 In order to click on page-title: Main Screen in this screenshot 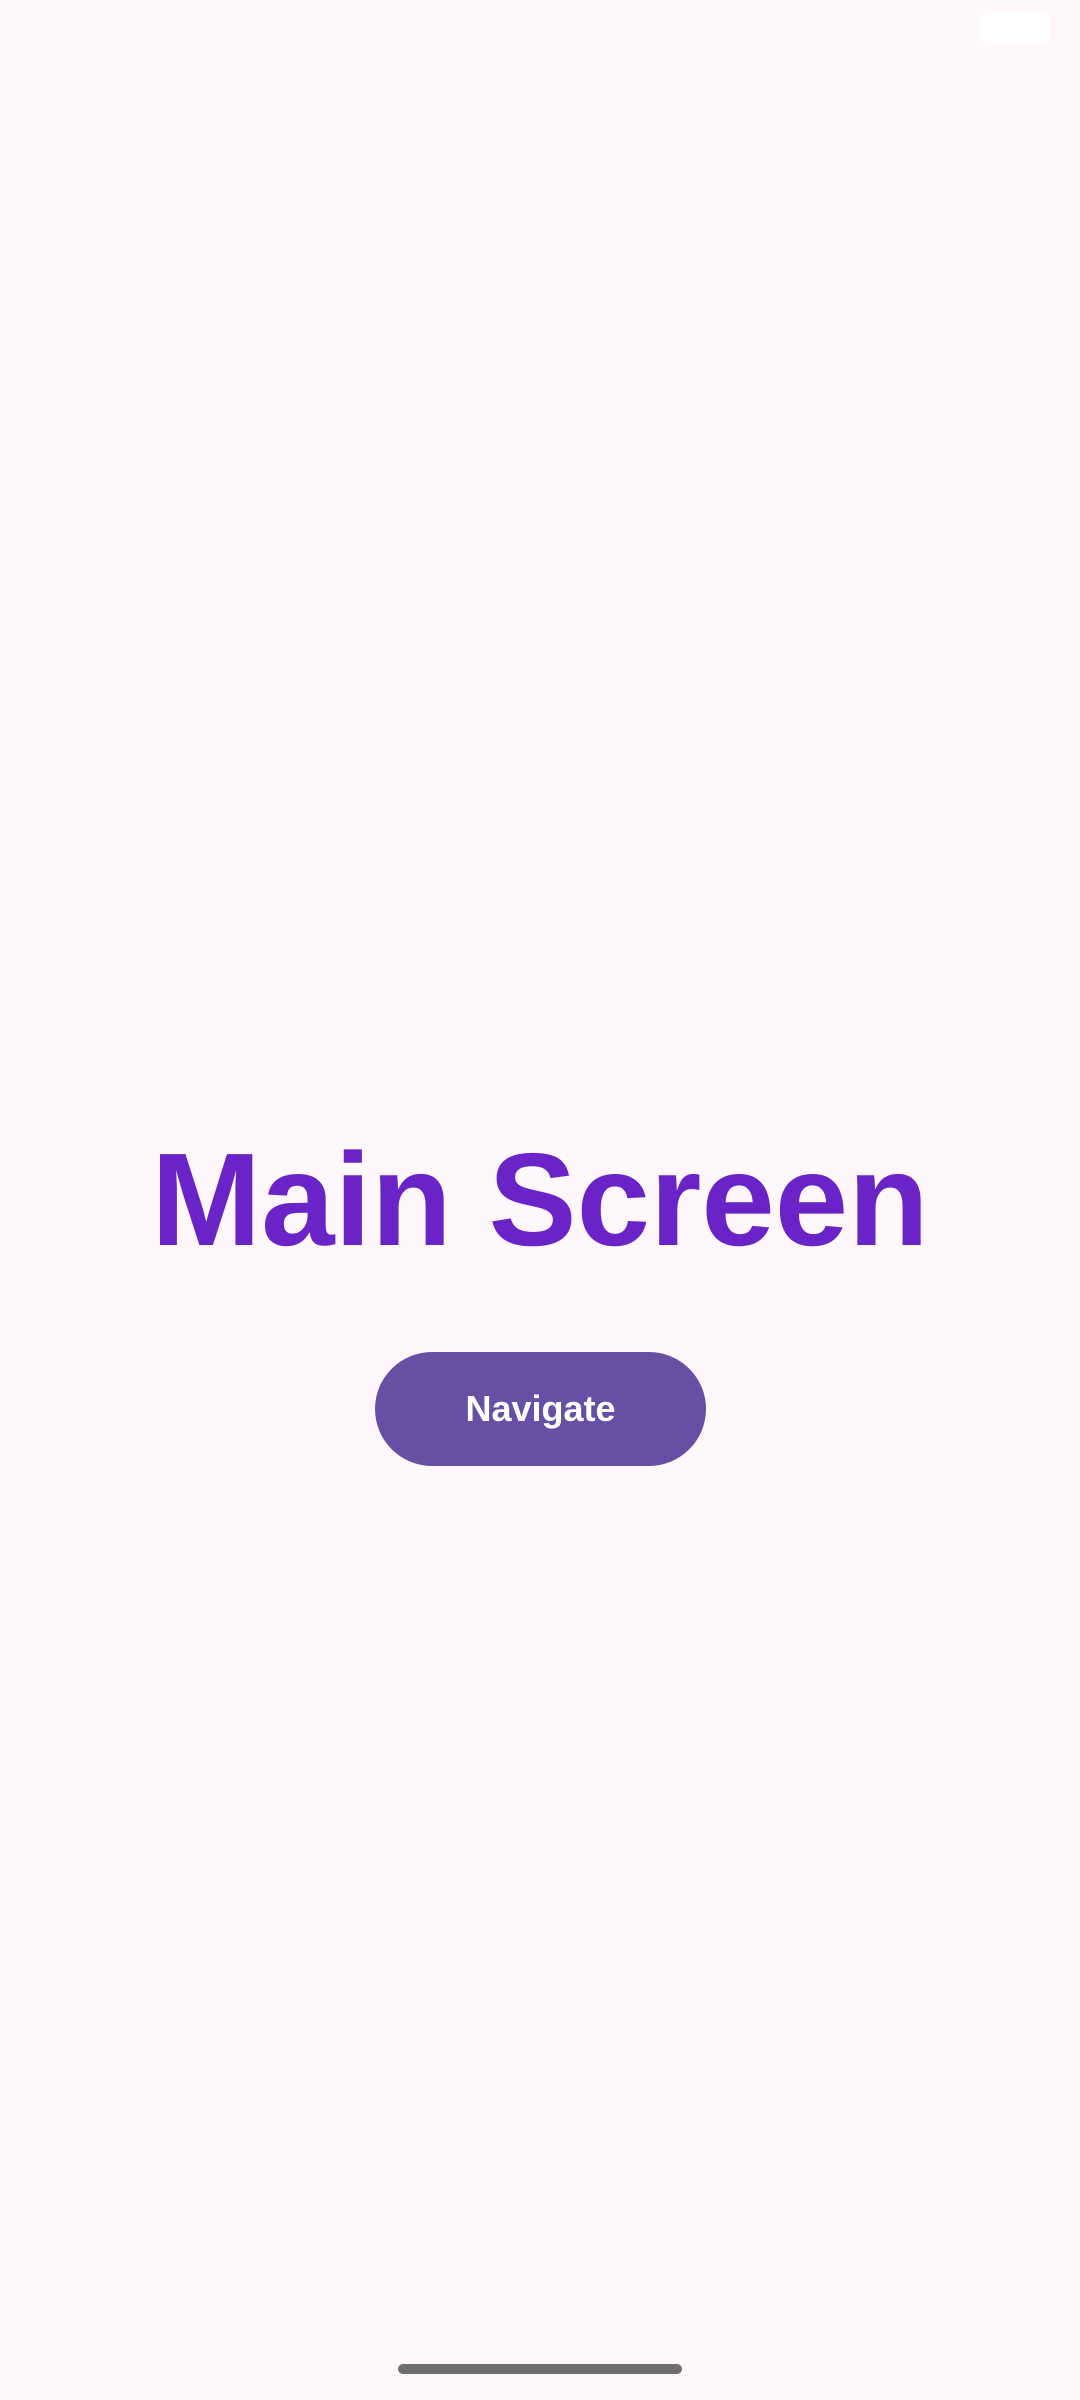, I will do `click(540, 1199)`.